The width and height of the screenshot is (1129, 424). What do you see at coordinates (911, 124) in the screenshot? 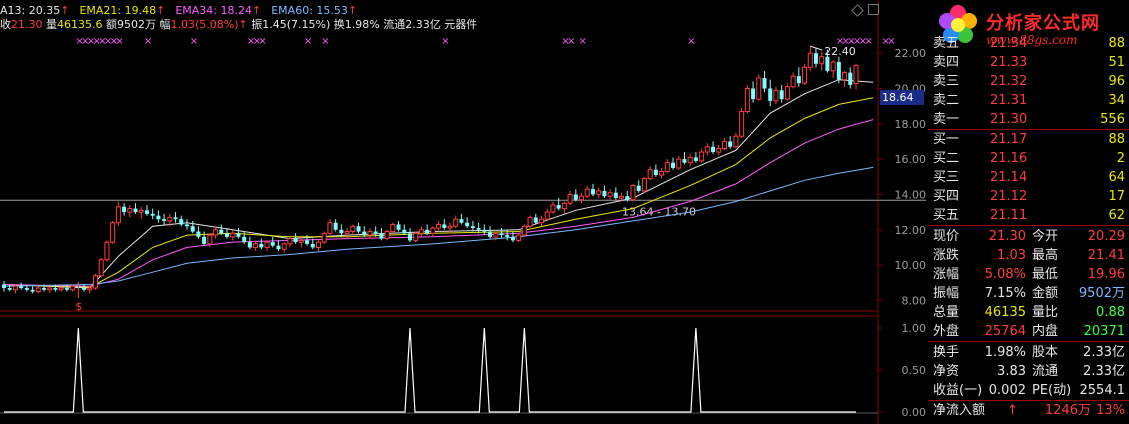
I see `price-tick-label: 18.00` at bounding box center [911, 124].